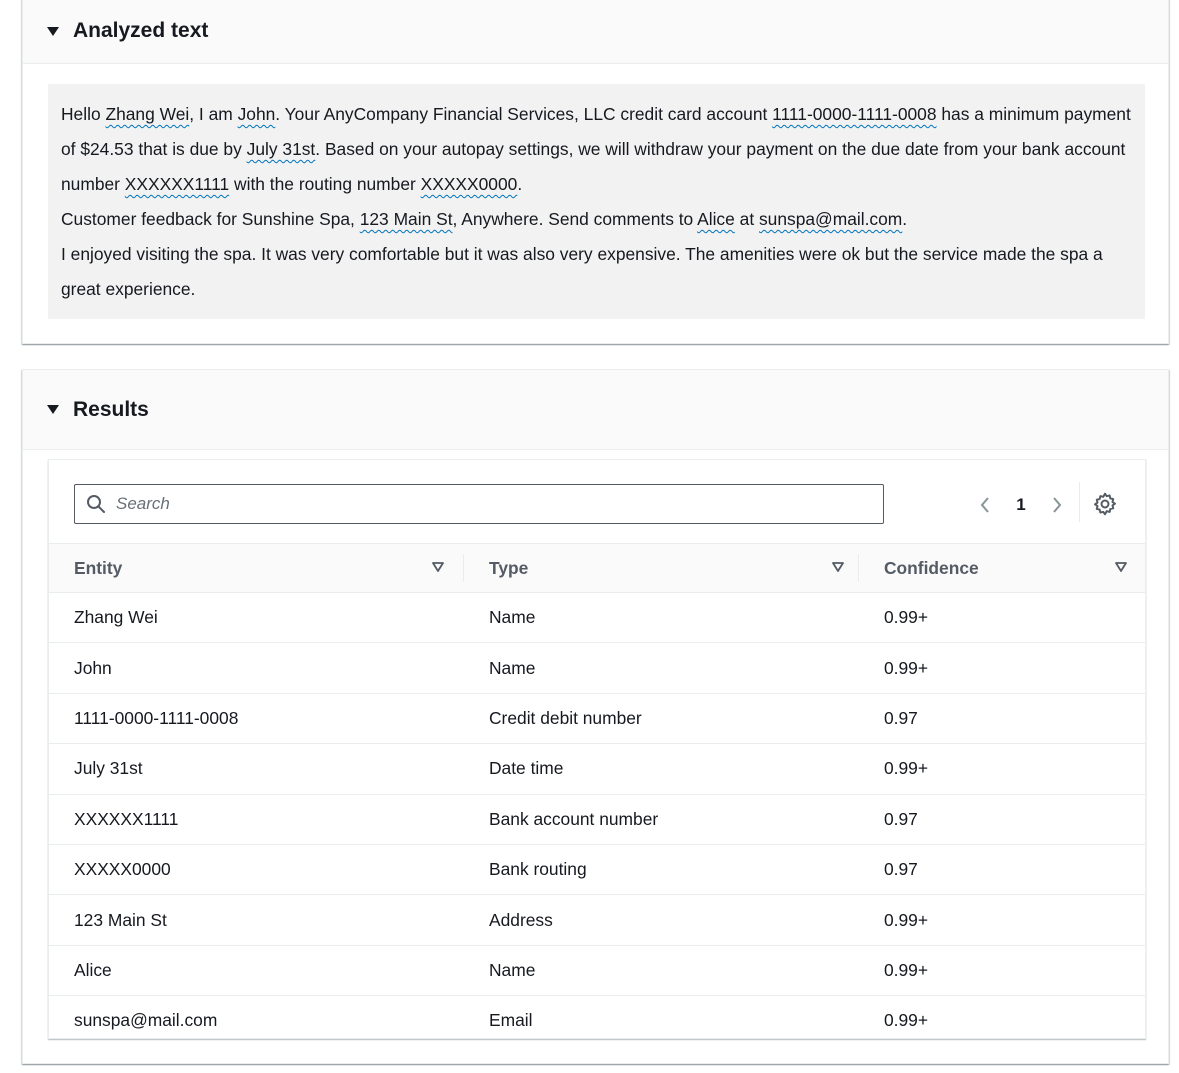 The image size is (1179, 1073). I want to click on column-header-entity: Entity, so click(256, 568).